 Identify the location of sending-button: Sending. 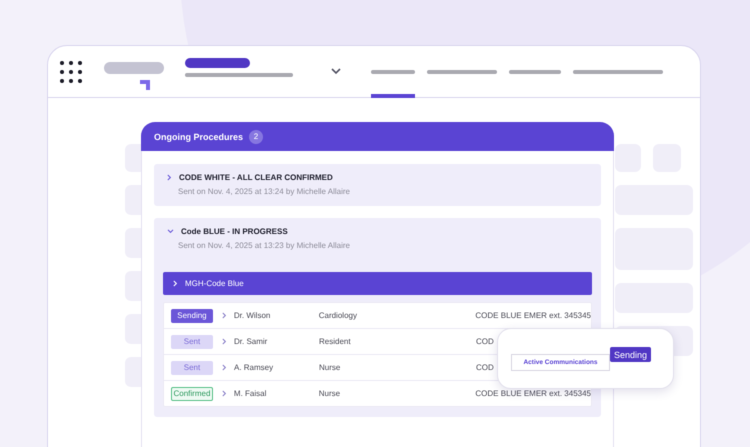
(631, 354).